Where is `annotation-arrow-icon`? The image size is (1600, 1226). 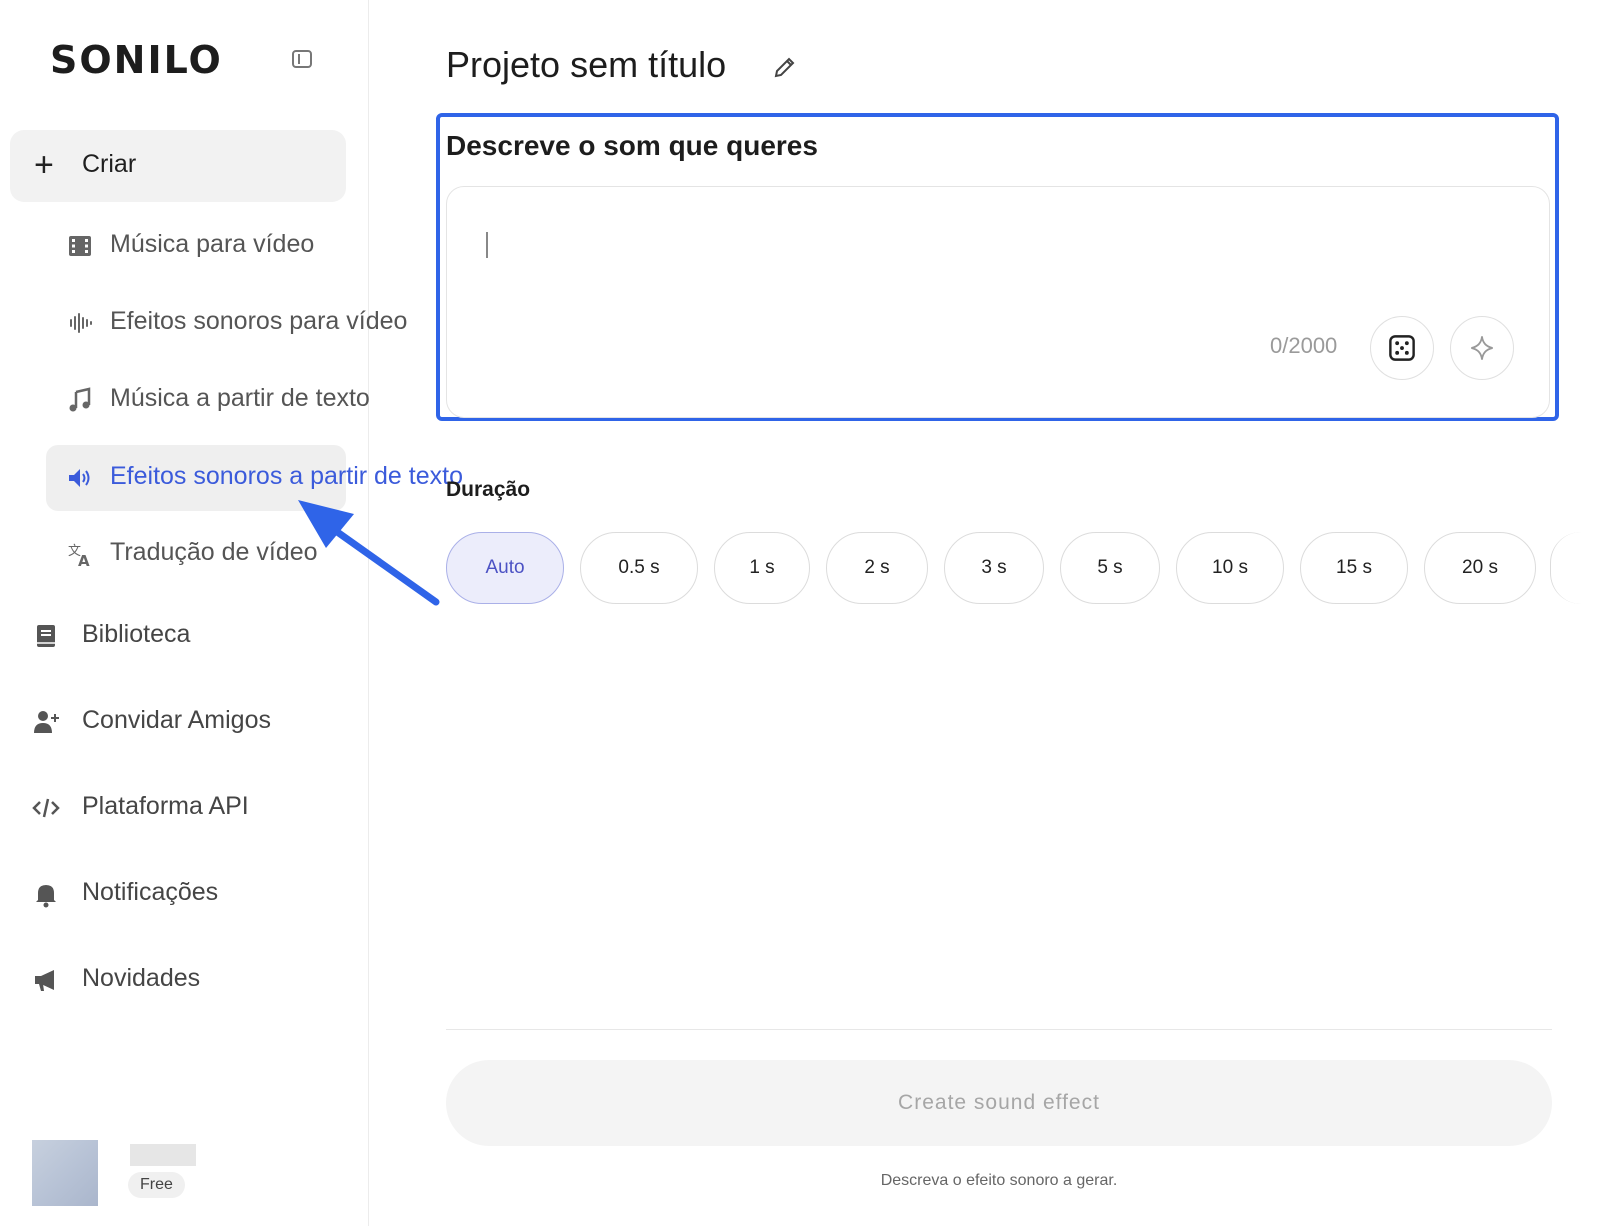 annotation-arrow-icon is located at coordinates (369, 553).